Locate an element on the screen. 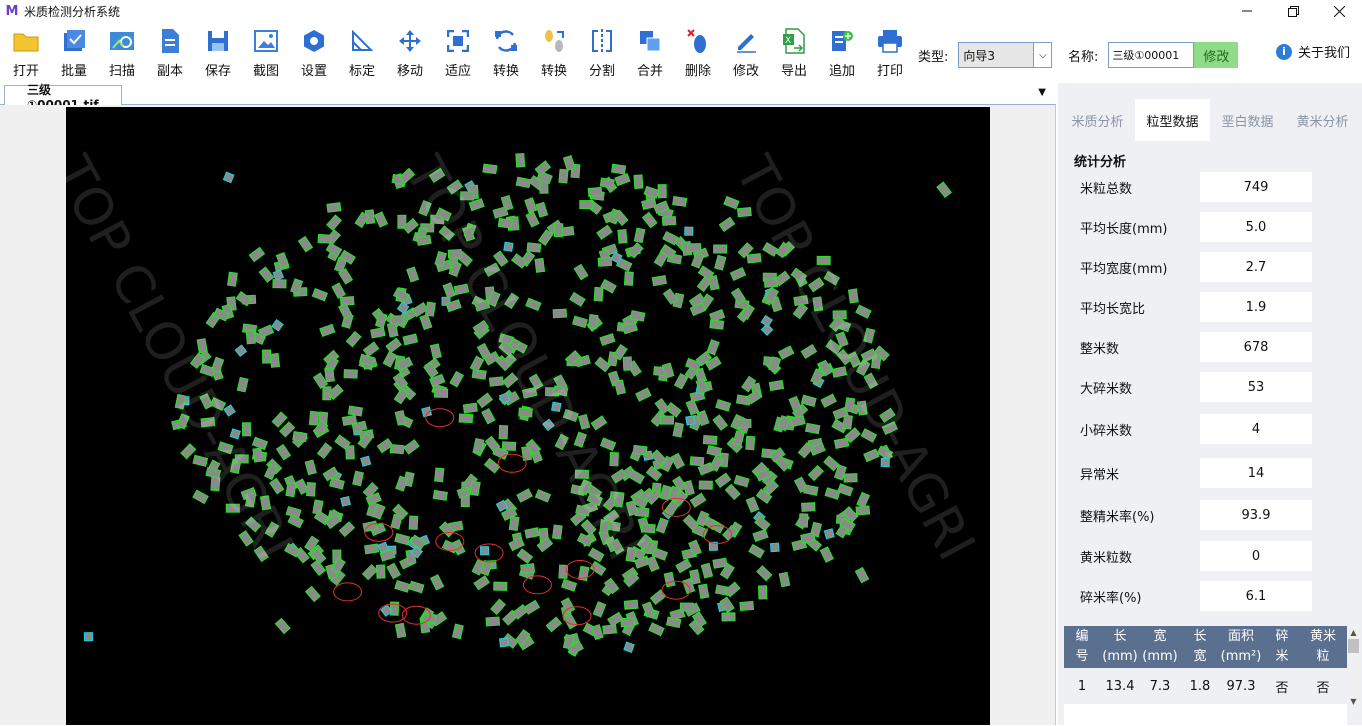 The image size is (1362, 726). table-header-cell: 长宽 is located at coordinates (1200, 647).